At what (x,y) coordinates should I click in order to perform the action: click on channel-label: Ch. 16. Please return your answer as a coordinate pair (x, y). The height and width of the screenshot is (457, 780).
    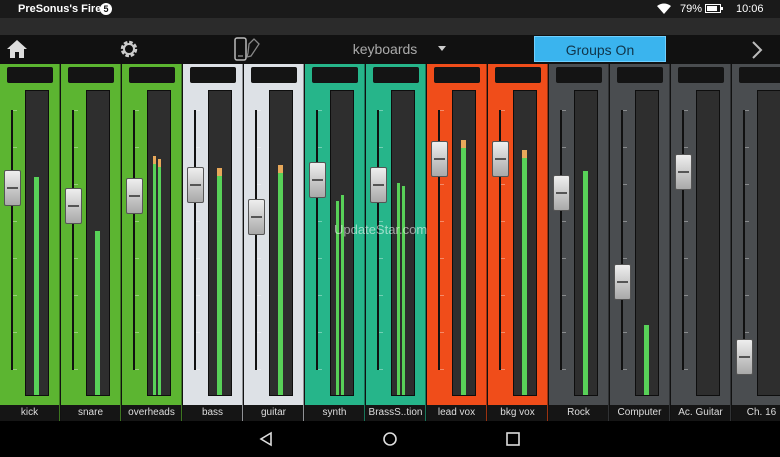
    Looking at the image, I should click on (756, 413).